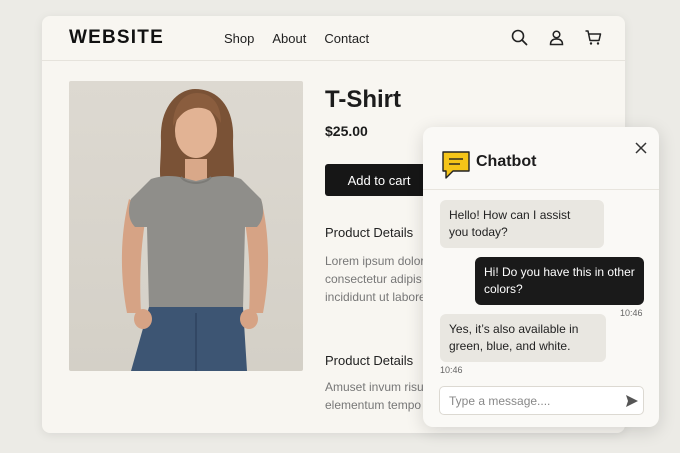 Image resolution: width=680 pixels, height=453 pixels. Describe the element at coordinates (346, 131) in the screenshot. I see `product-price: $25.00` at that location.